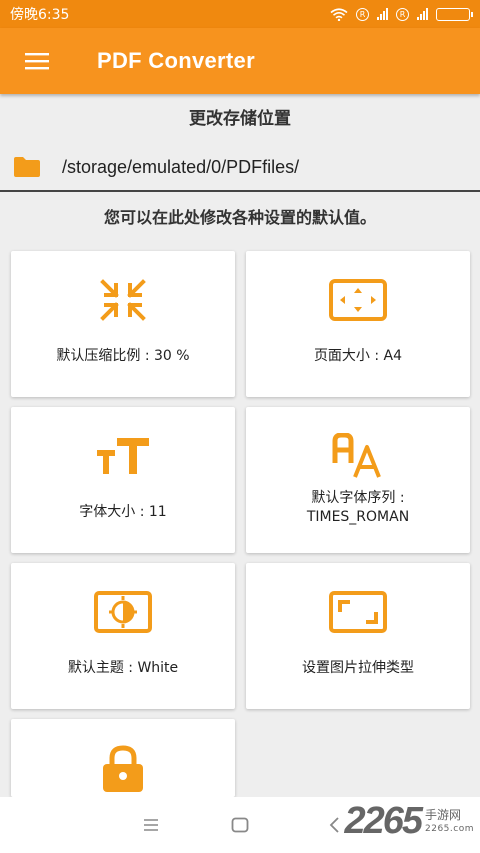 The height and width of the screenshot is (853, 480). What do you see at coordinates (40, 15) in the screenshot?
I see `status-time: 傍晚6:35` at bounding box center [40, 15].